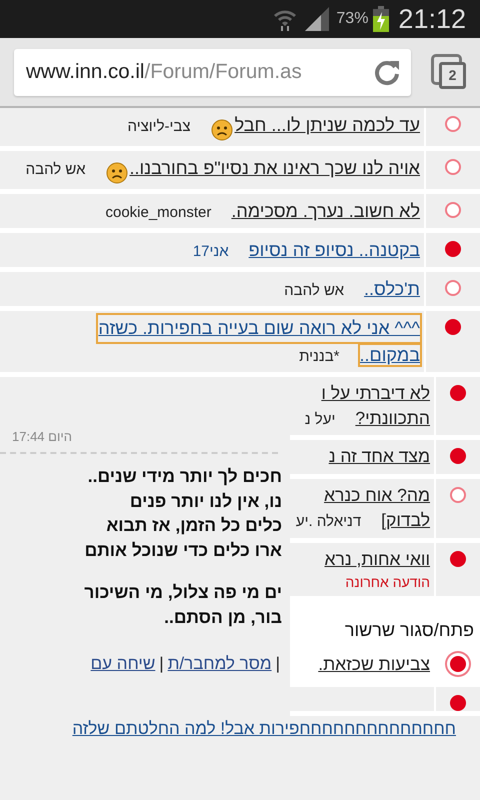 The image size is (480, 800). I want to click on thread-title-link: בקטנה.. נסיופ זה נסיופ, so click(334, 250).